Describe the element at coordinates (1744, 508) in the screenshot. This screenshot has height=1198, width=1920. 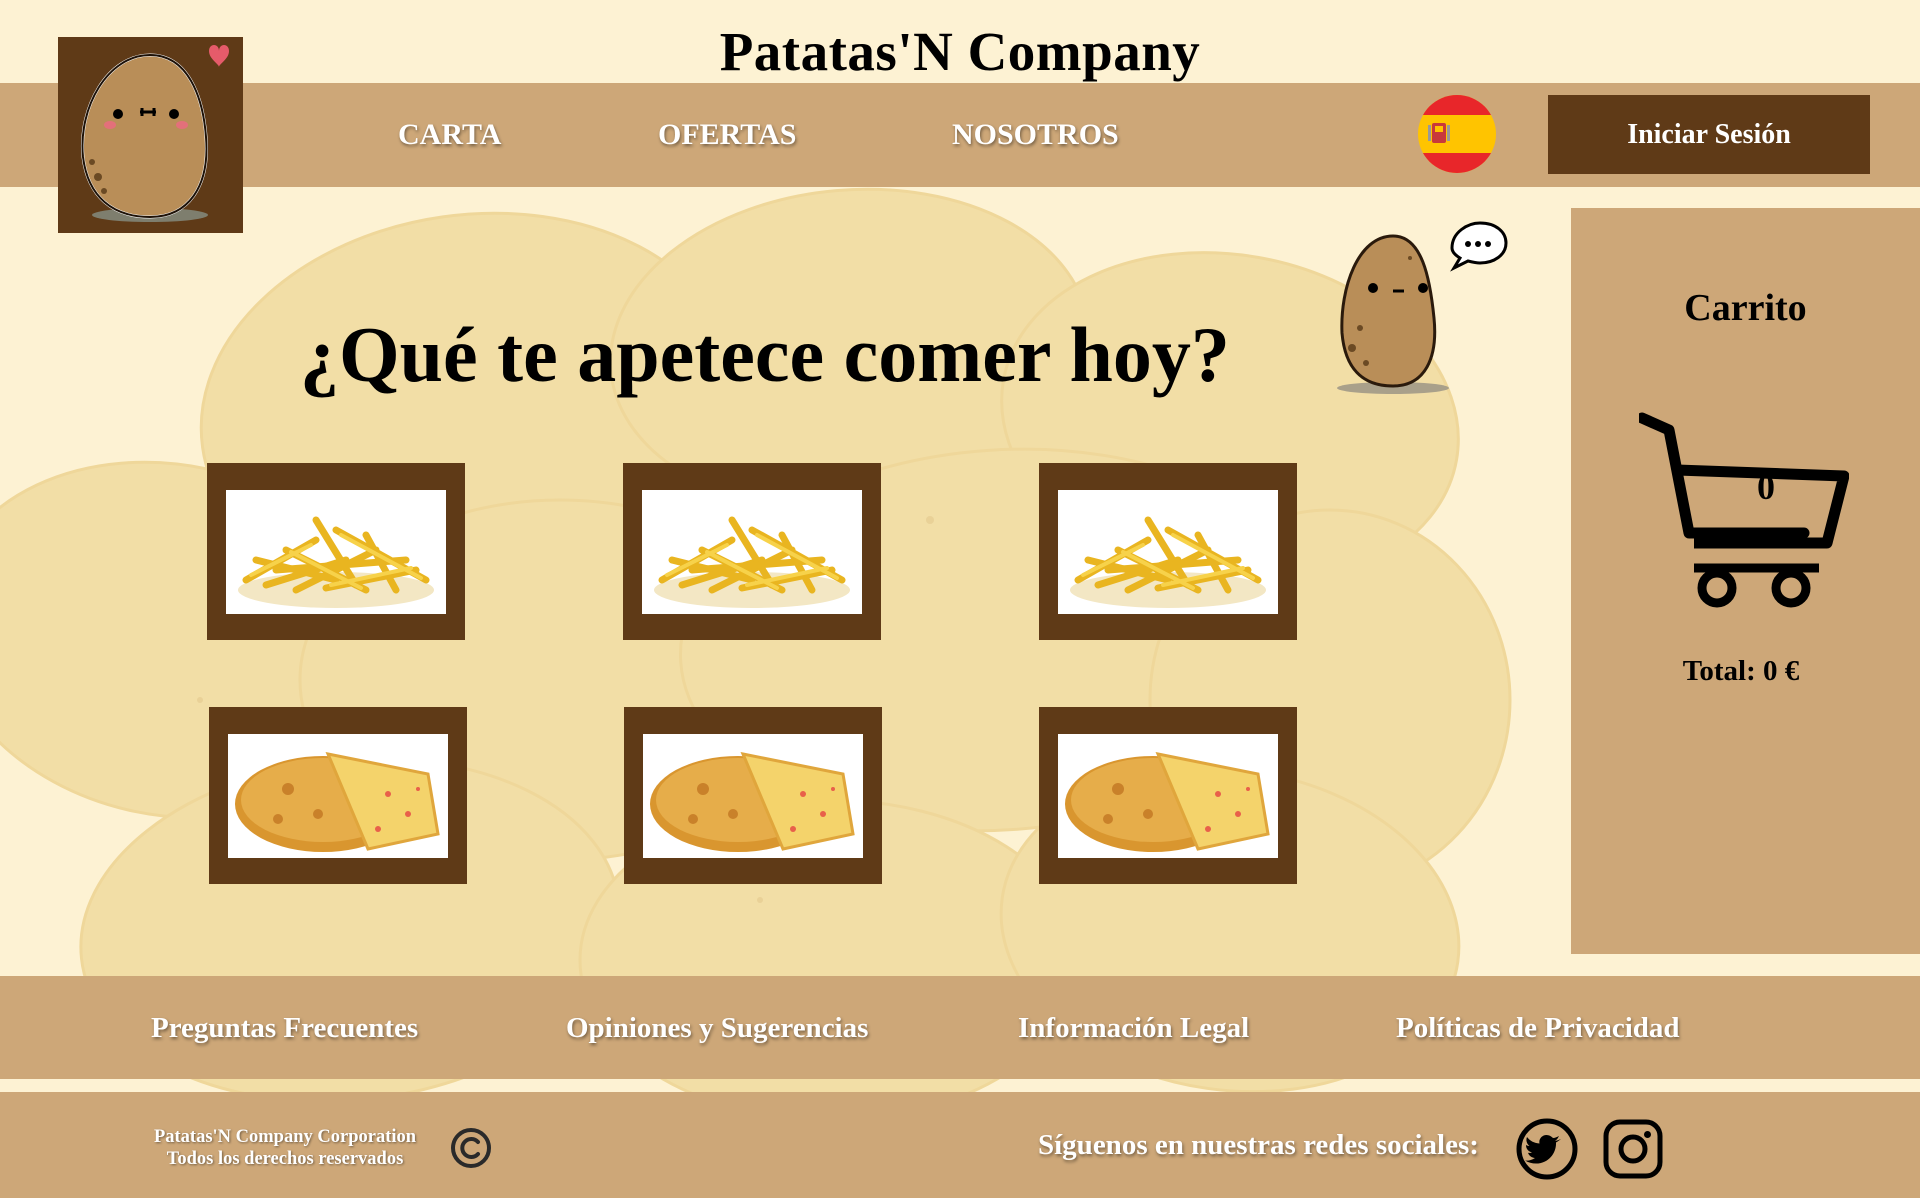
I see `shopping-cart-icon` at that location.